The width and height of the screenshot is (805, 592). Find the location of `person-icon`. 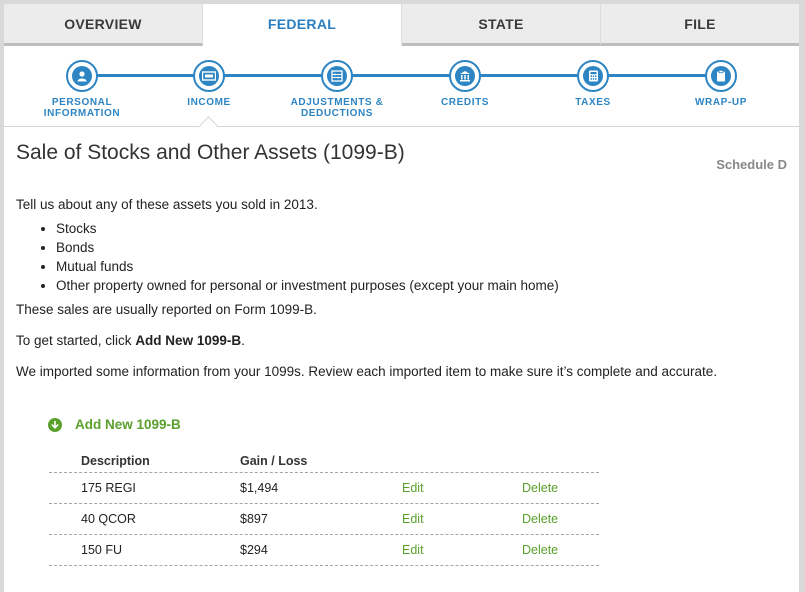

person-icon is located at coordinates (82, 76).